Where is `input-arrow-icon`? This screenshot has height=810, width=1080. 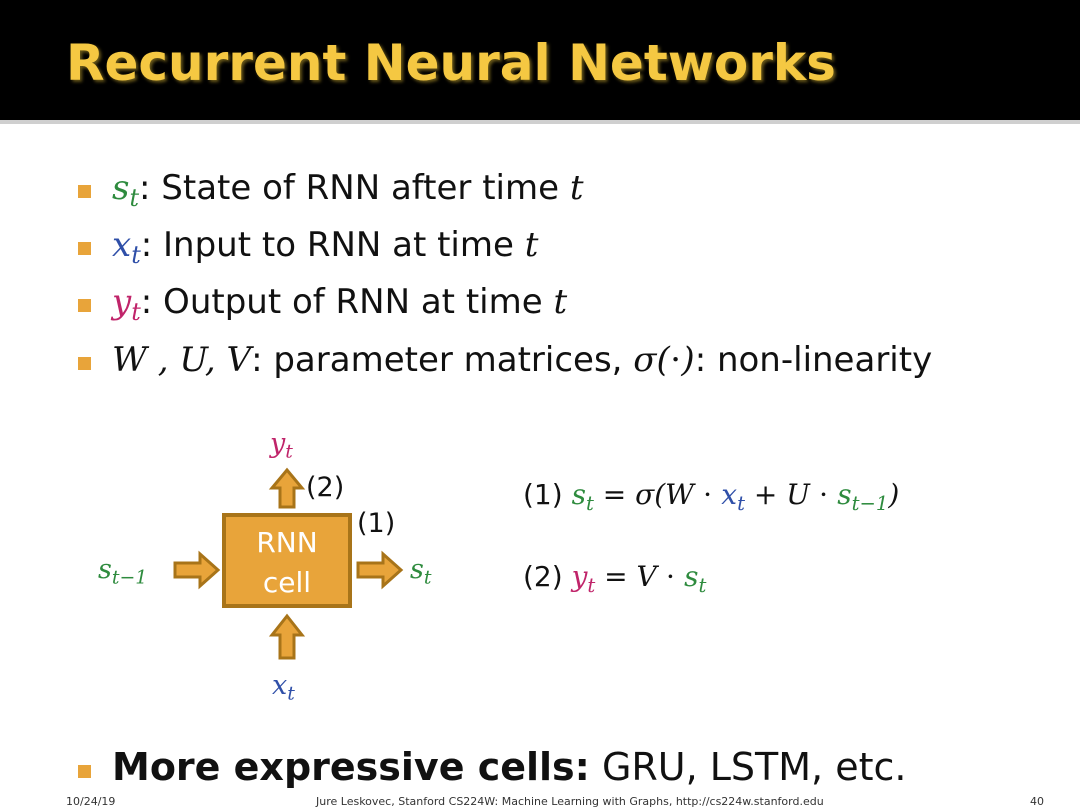
input-arrow-icon is located at coordinates (287, 636).